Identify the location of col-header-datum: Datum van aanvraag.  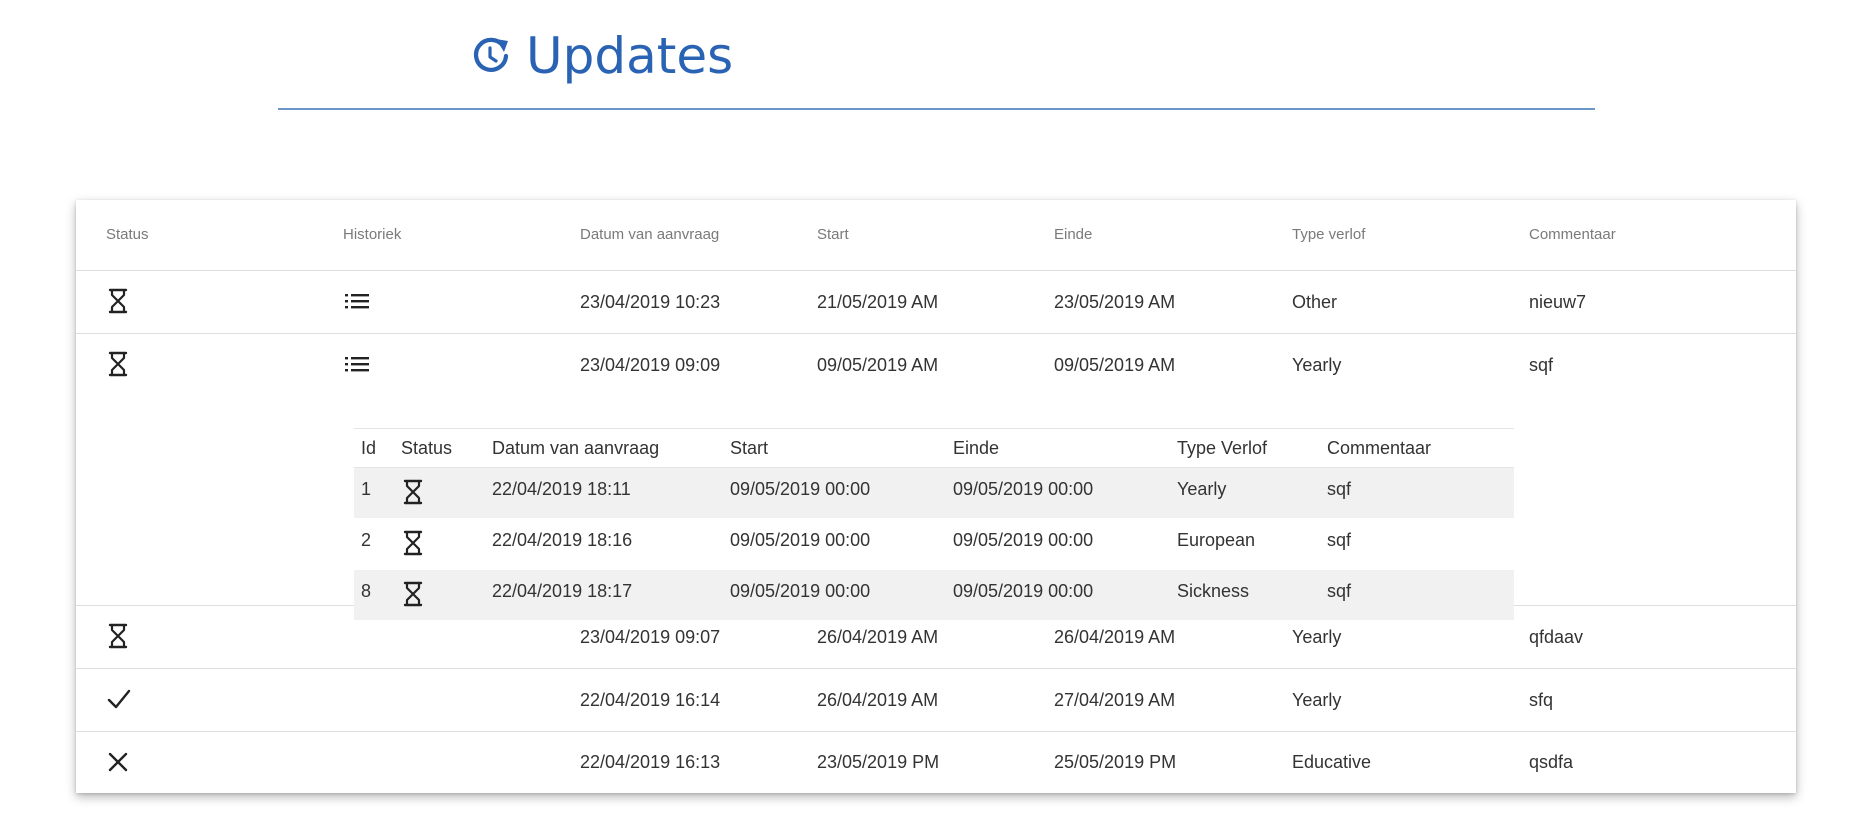
(649, 234).